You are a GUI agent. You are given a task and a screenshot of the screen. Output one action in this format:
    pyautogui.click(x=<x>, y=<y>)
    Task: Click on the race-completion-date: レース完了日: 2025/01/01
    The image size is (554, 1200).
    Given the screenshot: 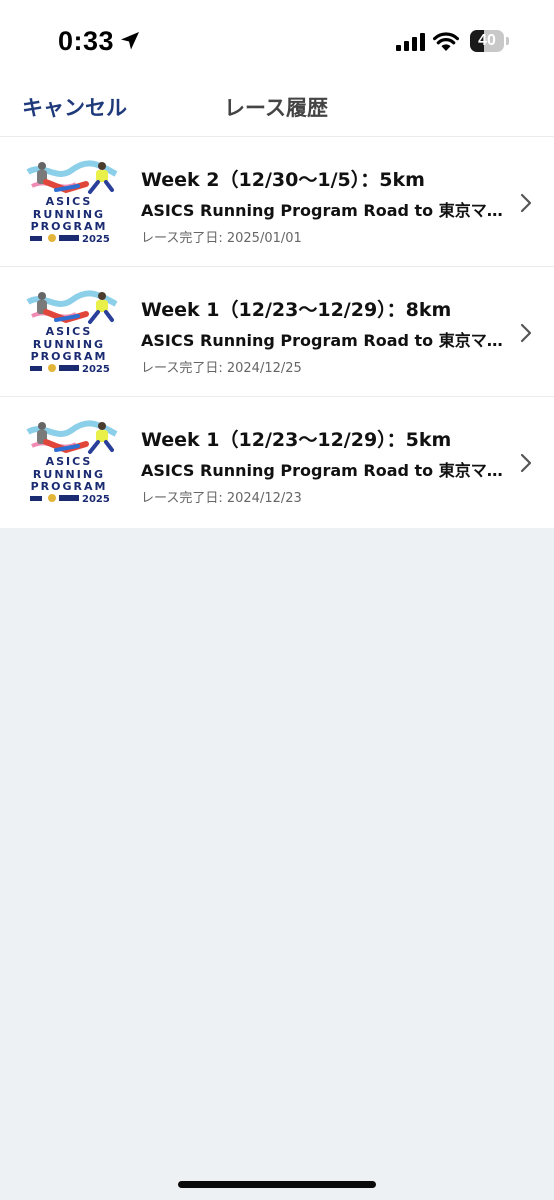 What is the action you would take?
    pyautogui.click(x=221, y=238)
    